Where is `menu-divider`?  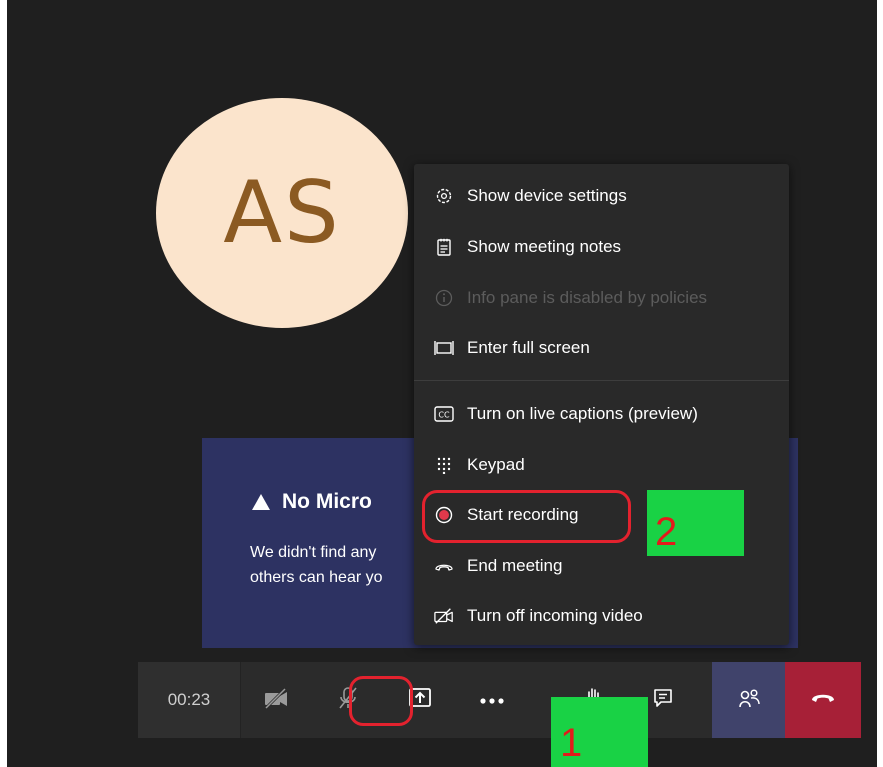
menu-divider is located at coordinates (601, 380).